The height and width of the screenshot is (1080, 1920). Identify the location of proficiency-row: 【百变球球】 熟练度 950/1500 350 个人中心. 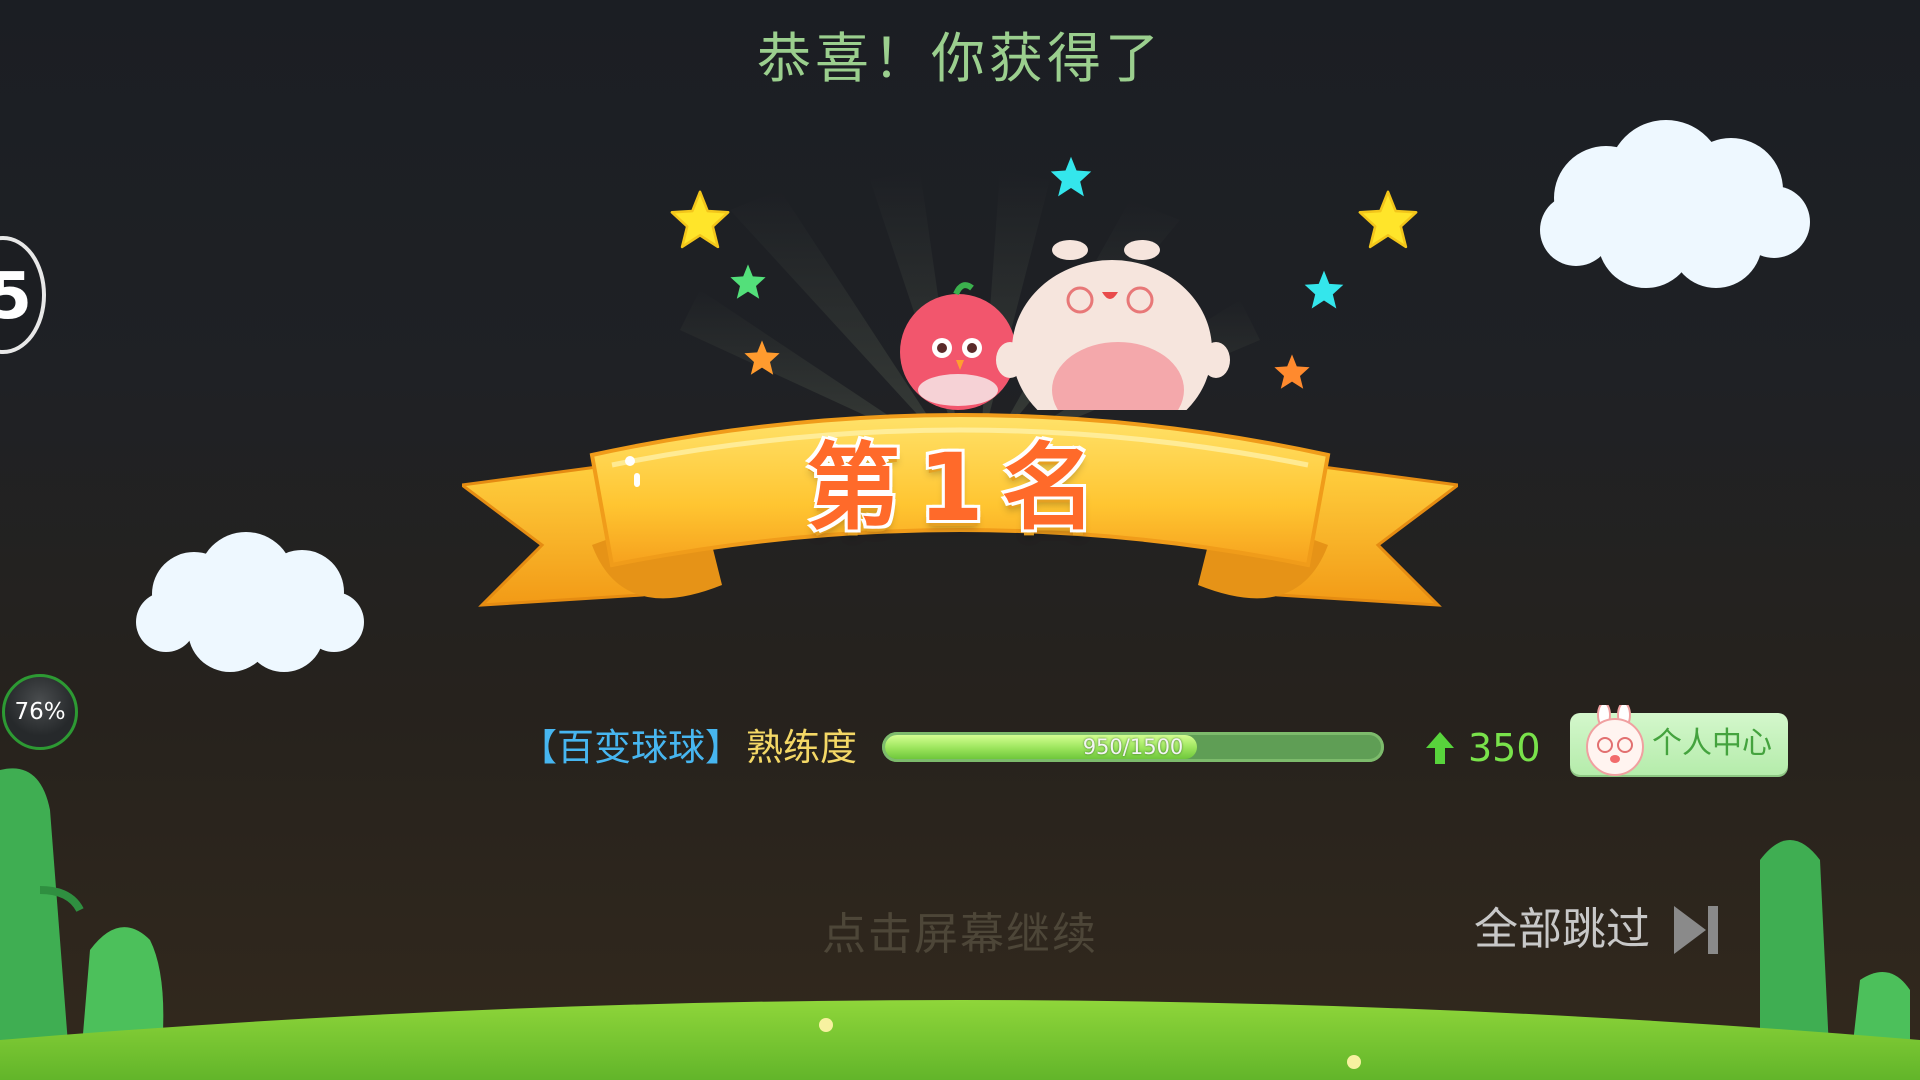
(960, 741).